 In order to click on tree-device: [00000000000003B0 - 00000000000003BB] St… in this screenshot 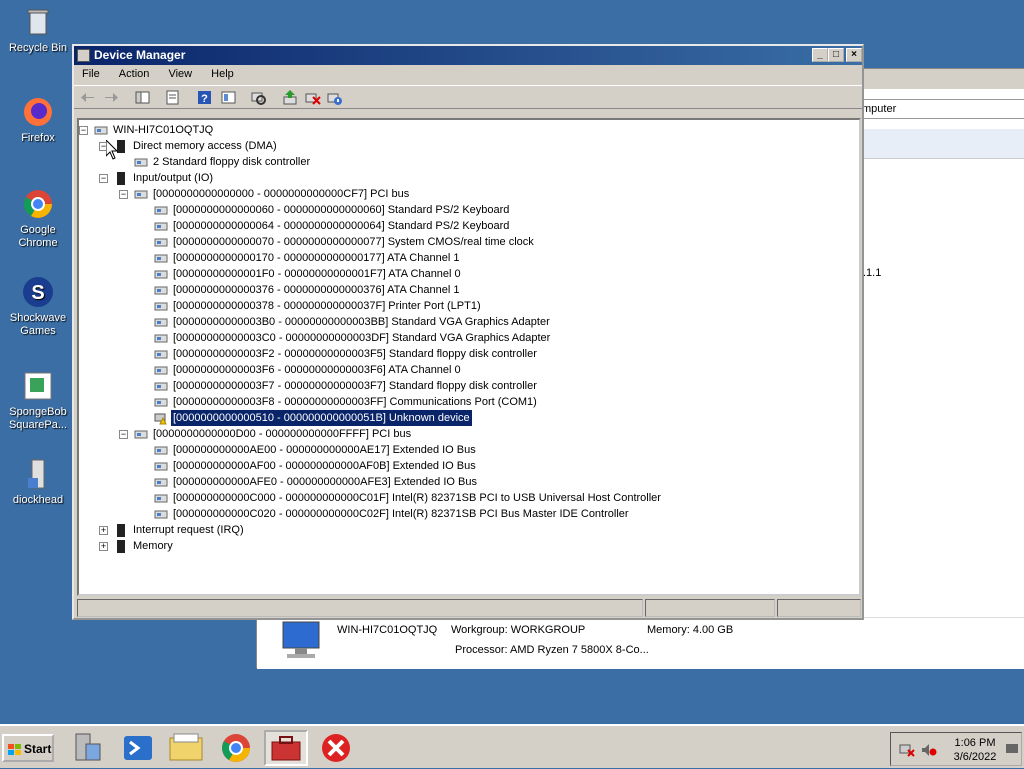, I will do `click(361, 322)`.